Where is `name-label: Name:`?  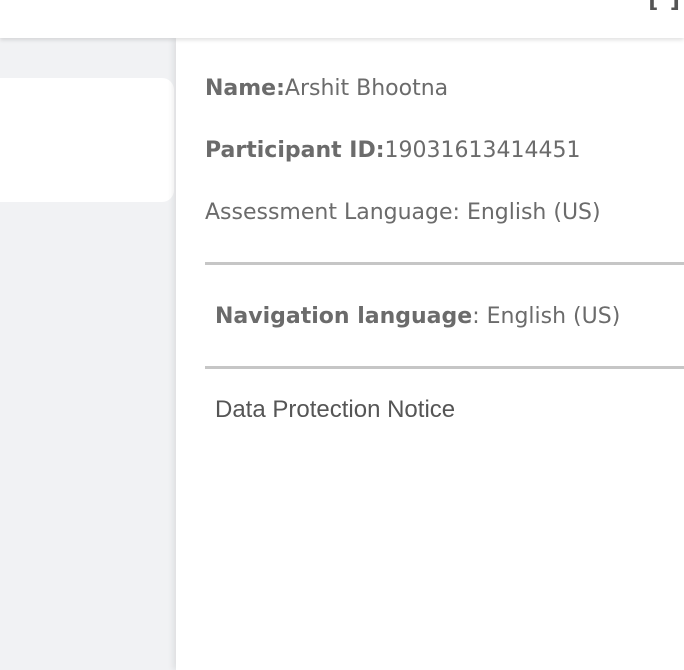 name-label: Name: is located at coordinates (245, 88).